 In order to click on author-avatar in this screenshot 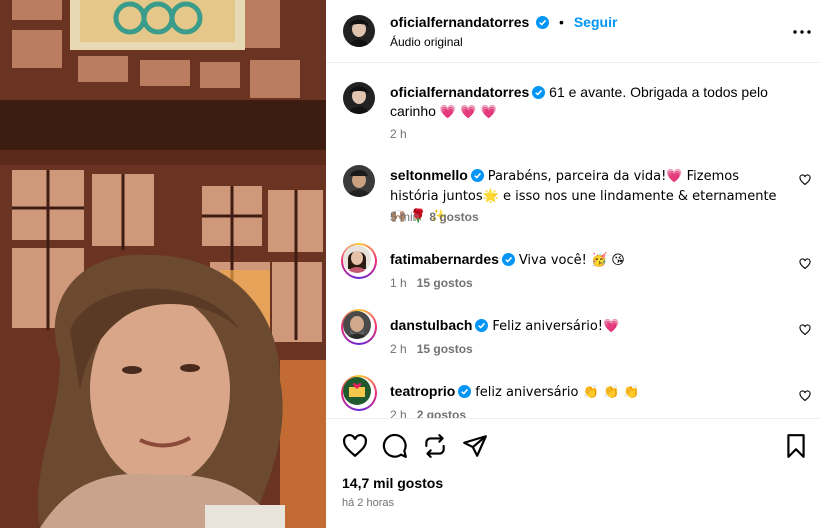, I will do `click(359, 31)`.